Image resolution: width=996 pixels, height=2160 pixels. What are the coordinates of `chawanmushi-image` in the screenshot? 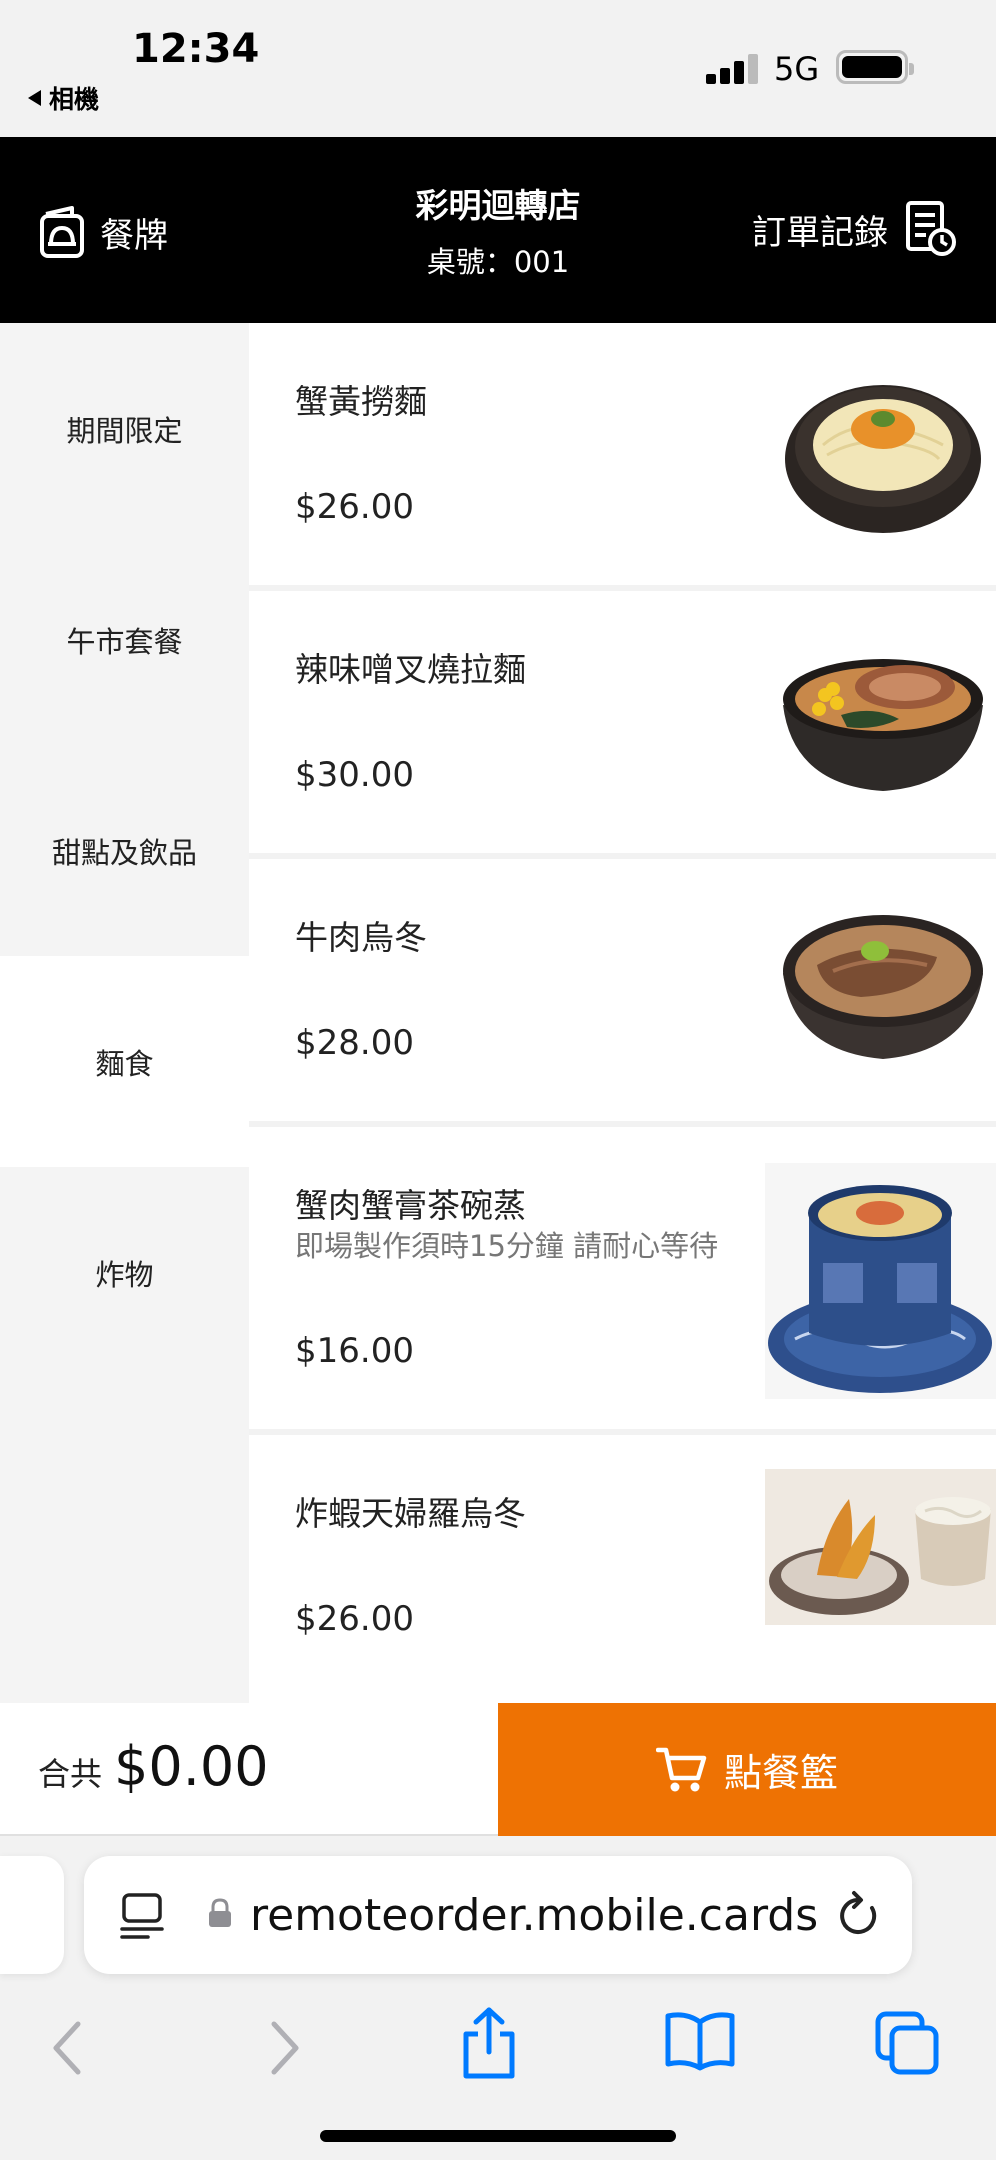 It's located at (880, 1281).